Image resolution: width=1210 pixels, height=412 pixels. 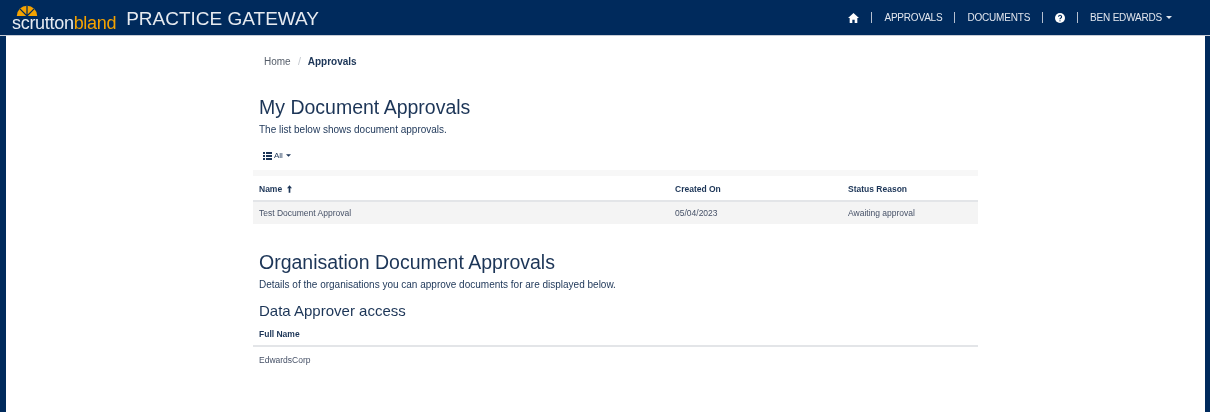 I want to click on subsection-title: Data Approver access, so click(x=333, y=310).